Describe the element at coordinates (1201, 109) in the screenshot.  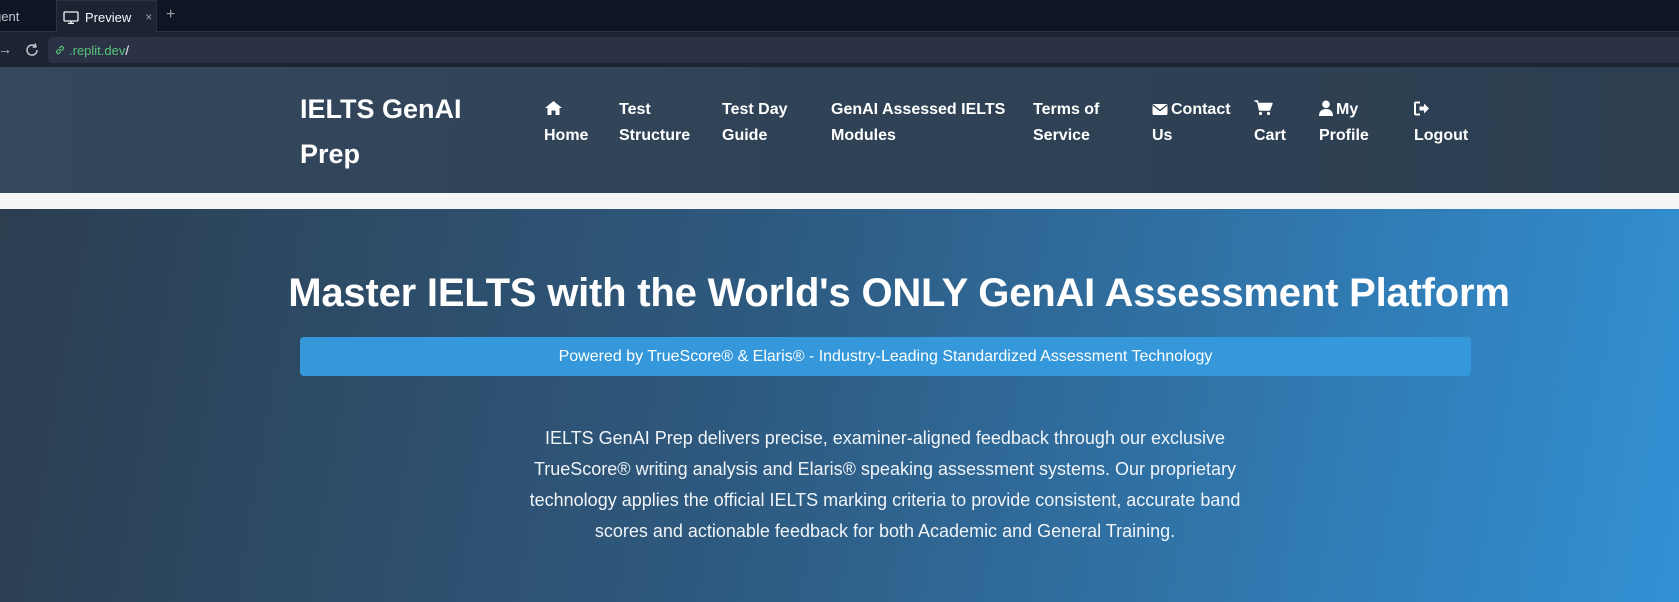
I see `nav-contact-line1: Contact` at that location.